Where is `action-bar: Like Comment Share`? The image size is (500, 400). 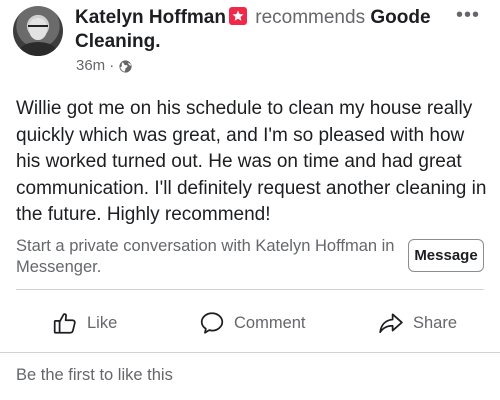 action-bar: Like Comment Share is located at coordinates (250, 323).